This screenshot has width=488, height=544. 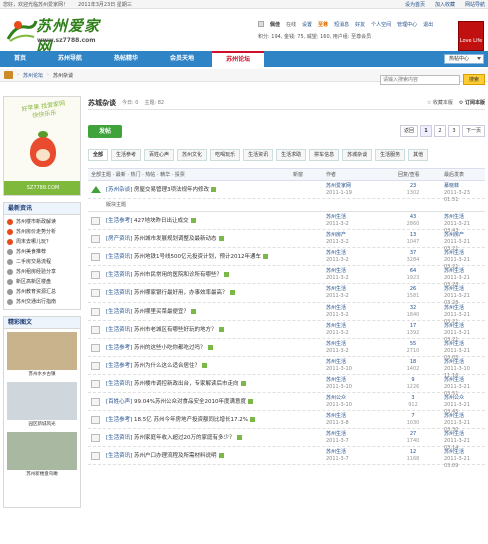 What do you see at coordinates (291, 154) in the screenshot?
I see `filter-tab: 生活求助` at bounding box center [291, 154].